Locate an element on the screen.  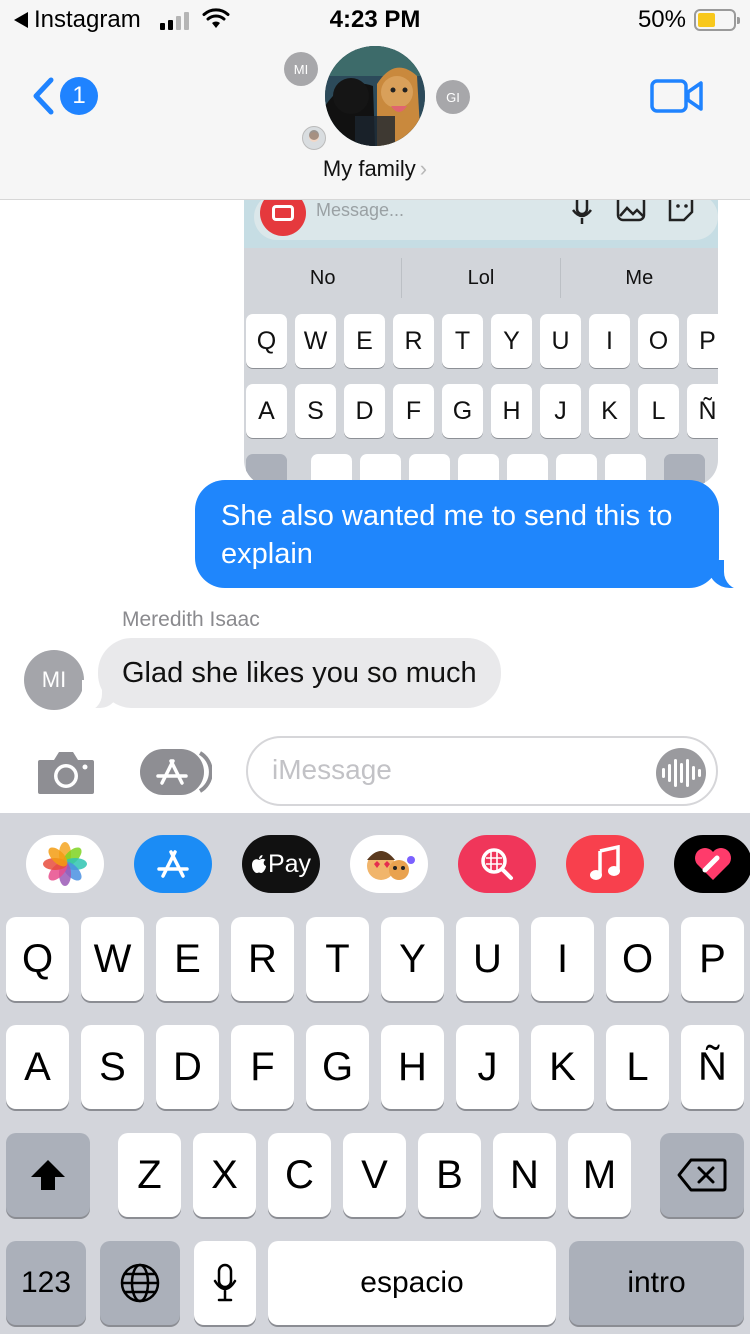
screenshot-suggestions: No Lol Me is located at coordinates (481, 278).